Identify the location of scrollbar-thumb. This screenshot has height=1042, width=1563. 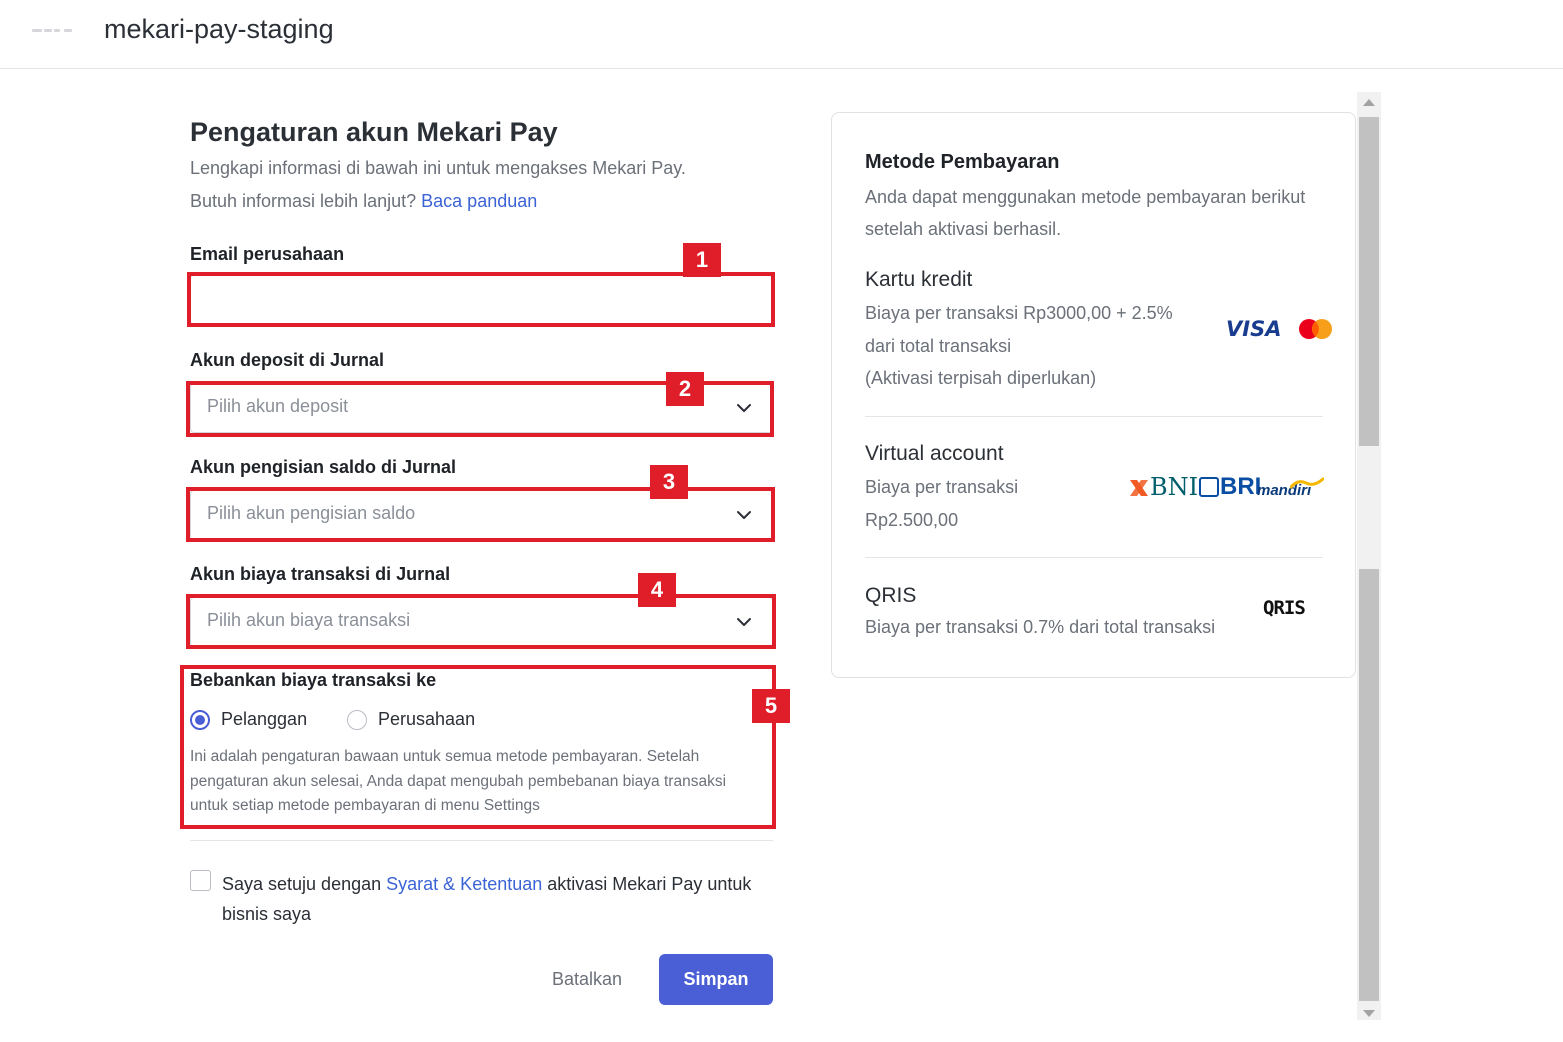
(1369, 281).